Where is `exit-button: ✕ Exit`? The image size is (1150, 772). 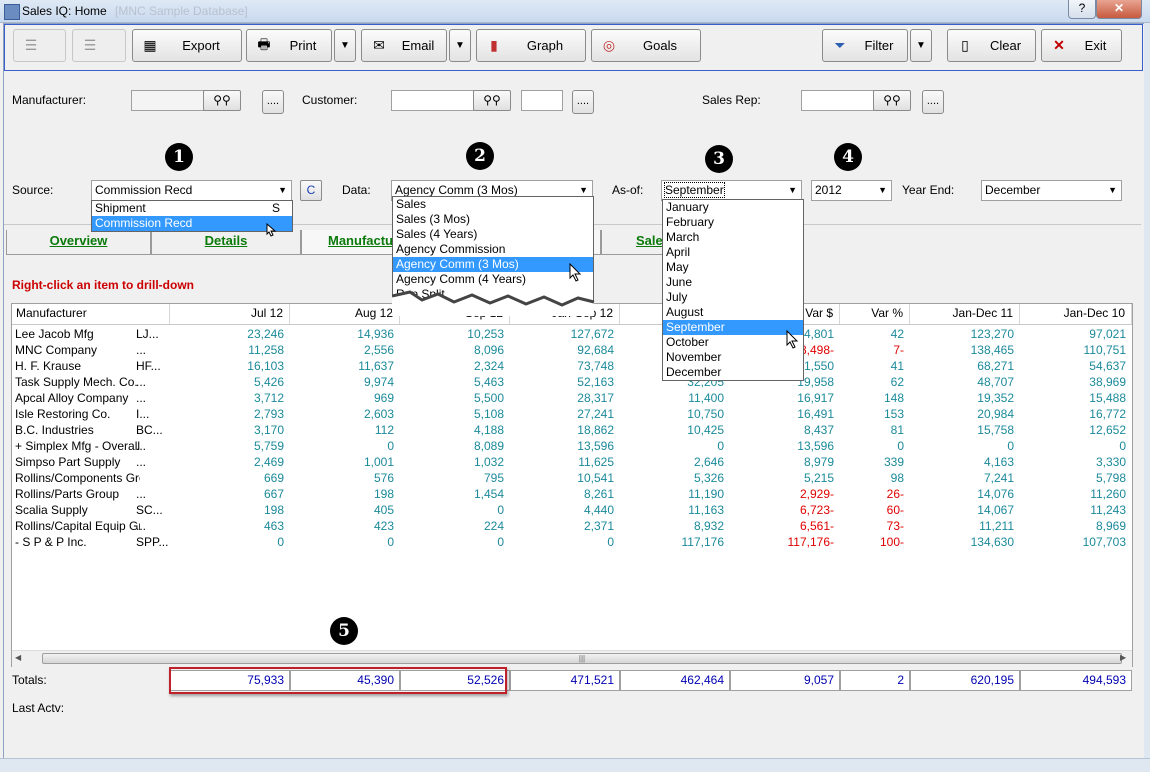
exit-button: ✕ Exit is located at coordinates (1081, 45).